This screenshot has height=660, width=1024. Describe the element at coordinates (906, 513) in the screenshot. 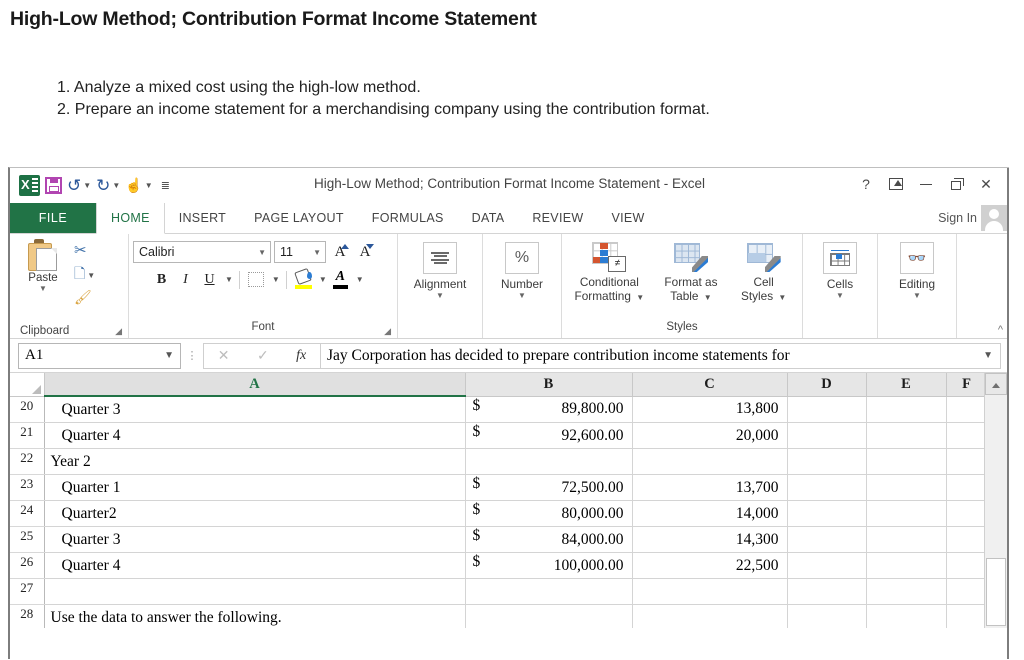

I see `cell-e24` at that location.